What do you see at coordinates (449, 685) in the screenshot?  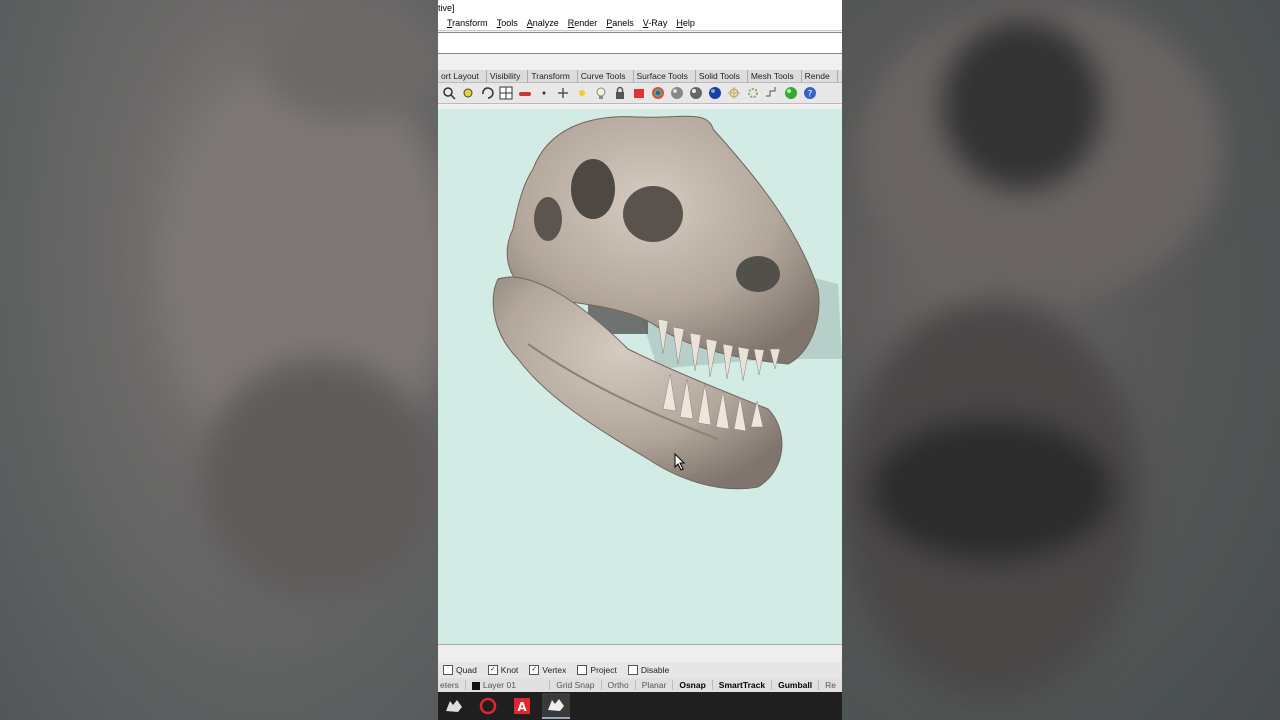 I see `units-readout: eters` at bounding box center [449, 685].